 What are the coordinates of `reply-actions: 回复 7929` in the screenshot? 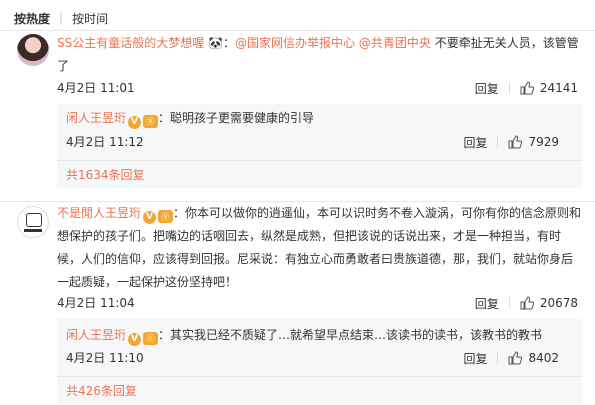 It's located at (511, 142).